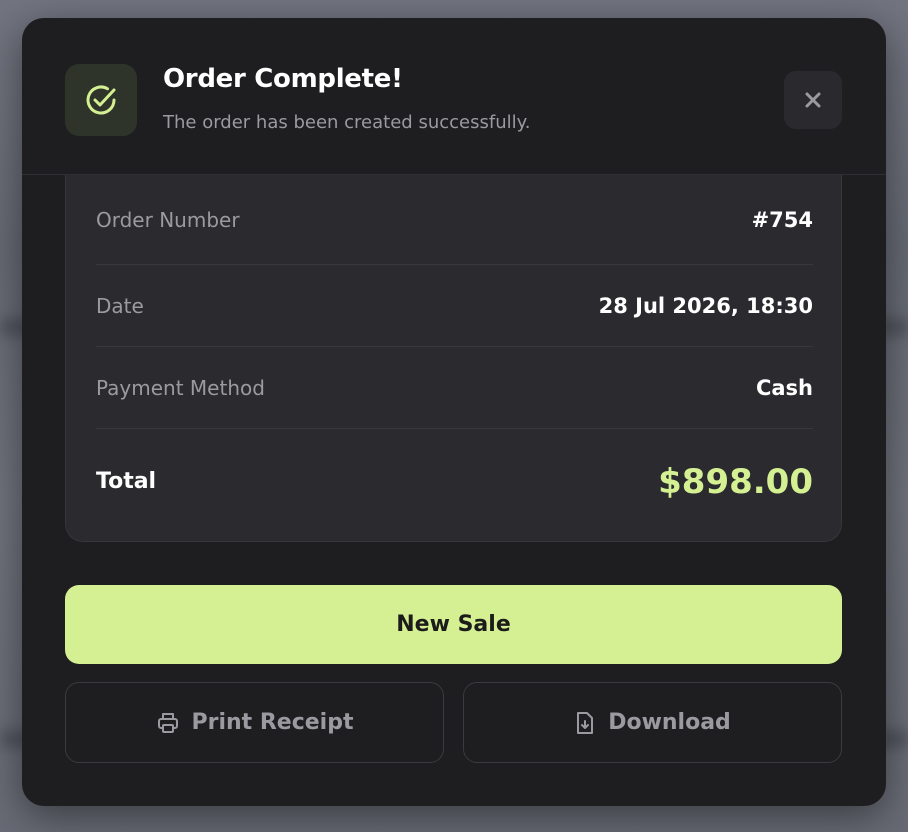 This screenshot has width=908, height=832. I want to click on order-number-value: #754, so click(782, 219).